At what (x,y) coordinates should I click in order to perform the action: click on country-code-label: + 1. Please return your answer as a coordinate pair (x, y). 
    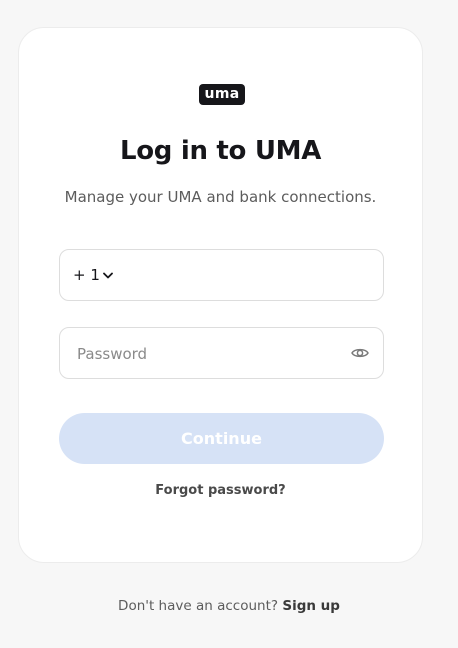
    Looking at the image, I should click on (86, 275).